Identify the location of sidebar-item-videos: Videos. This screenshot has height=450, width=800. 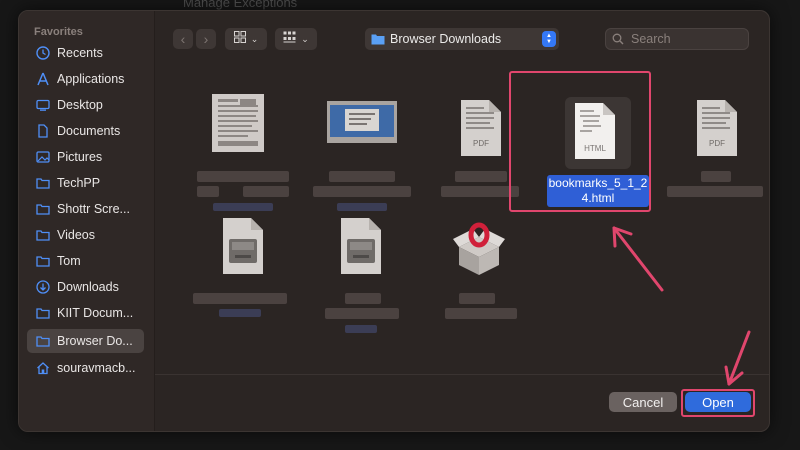
(85, 235).